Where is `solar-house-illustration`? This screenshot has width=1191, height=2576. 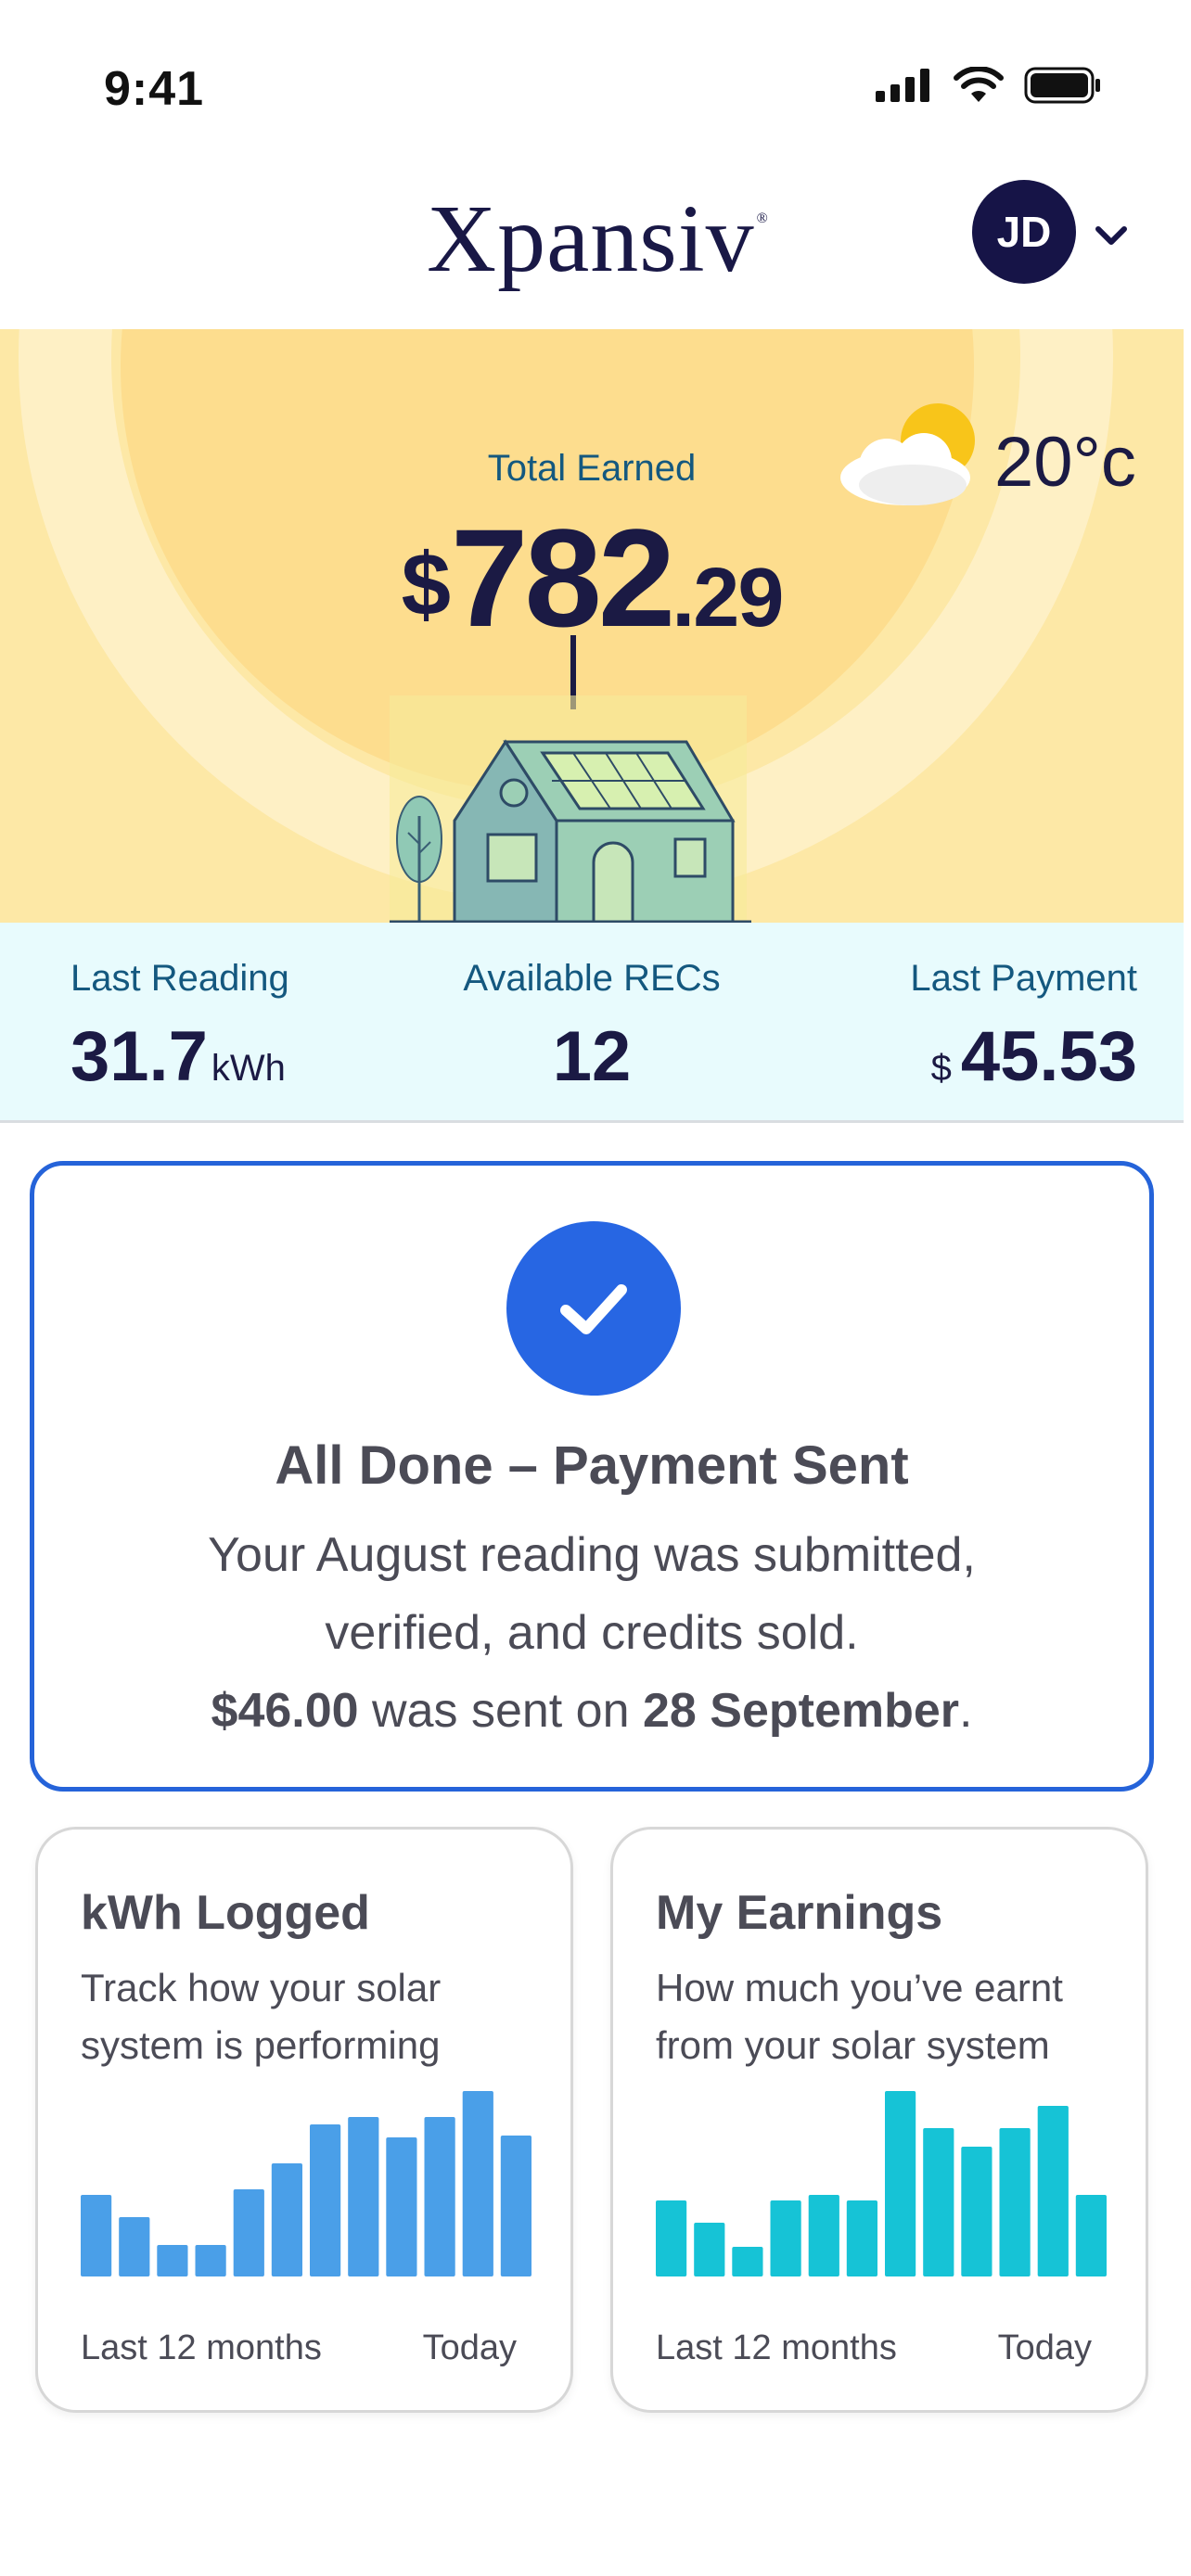 solar-house-illustration is located at coordinates (571, 809).